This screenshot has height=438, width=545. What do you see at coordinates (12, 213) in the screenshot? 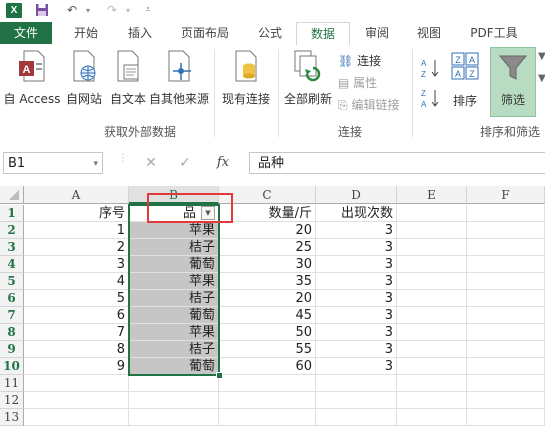
I see `row-header: 1` at bounding box center [12, 213].